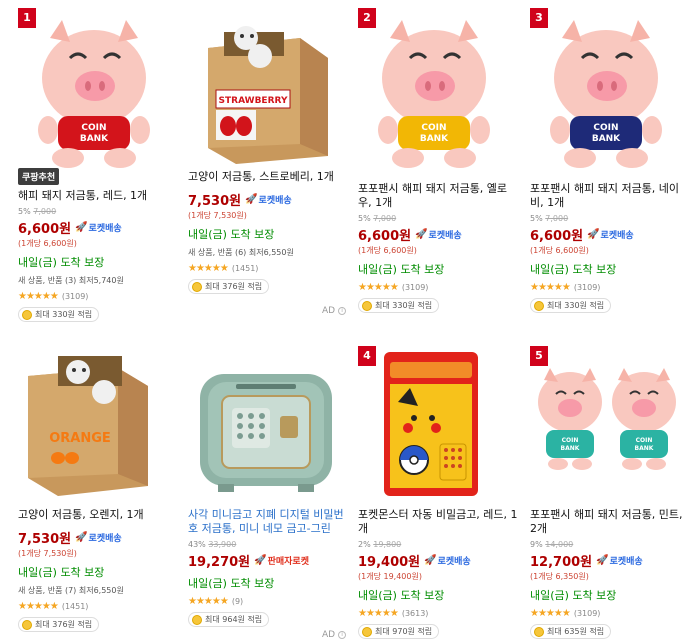 The width and height of the screenshot is (699, 640). Describe the element at coordinates (264, 426) in the screenshot. I see `product-image` at that location.